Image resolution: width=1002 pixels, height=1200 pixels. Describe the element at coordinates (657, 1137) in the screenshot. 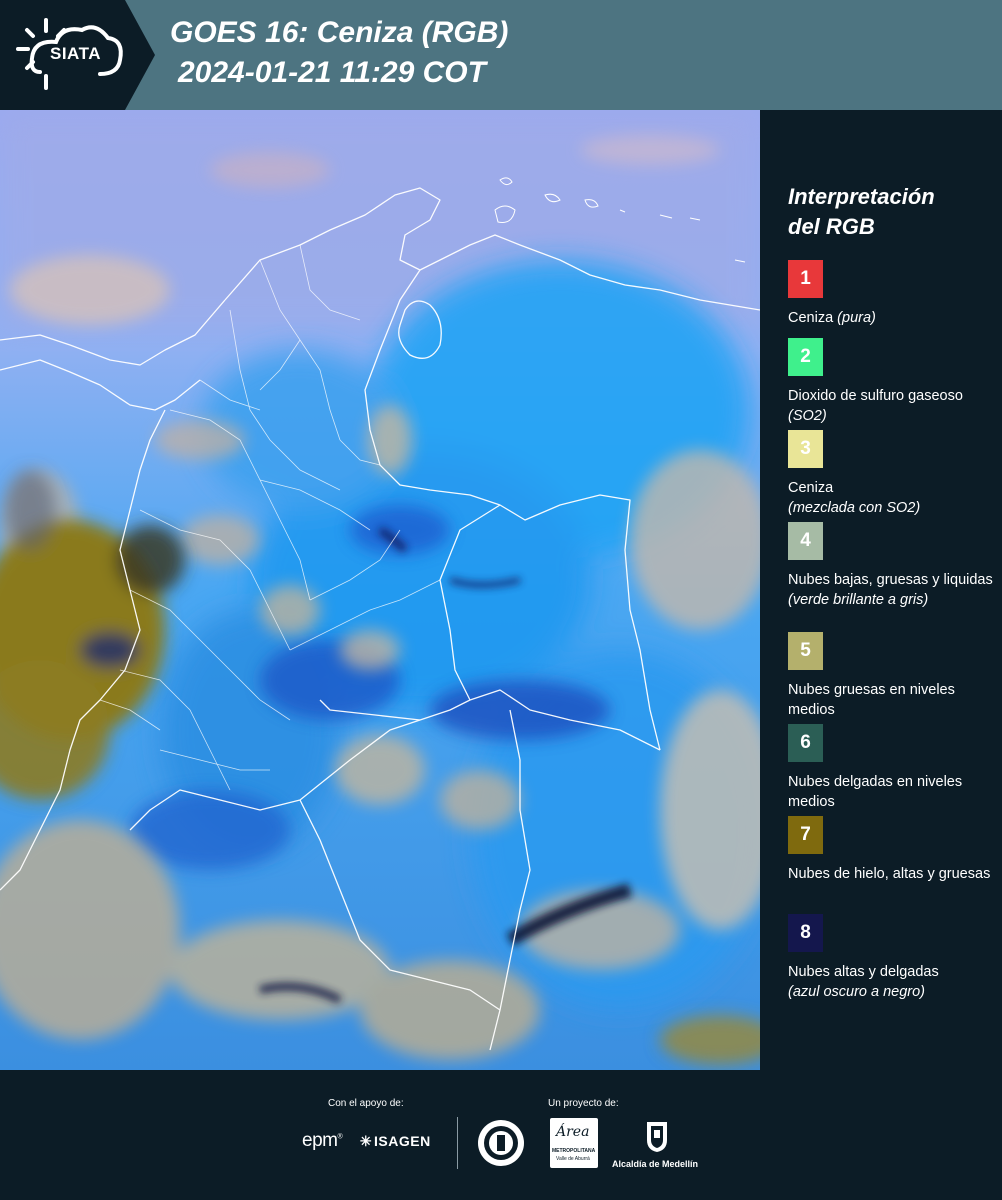

I see `medellin-coat-of-arms-icon` at that location.